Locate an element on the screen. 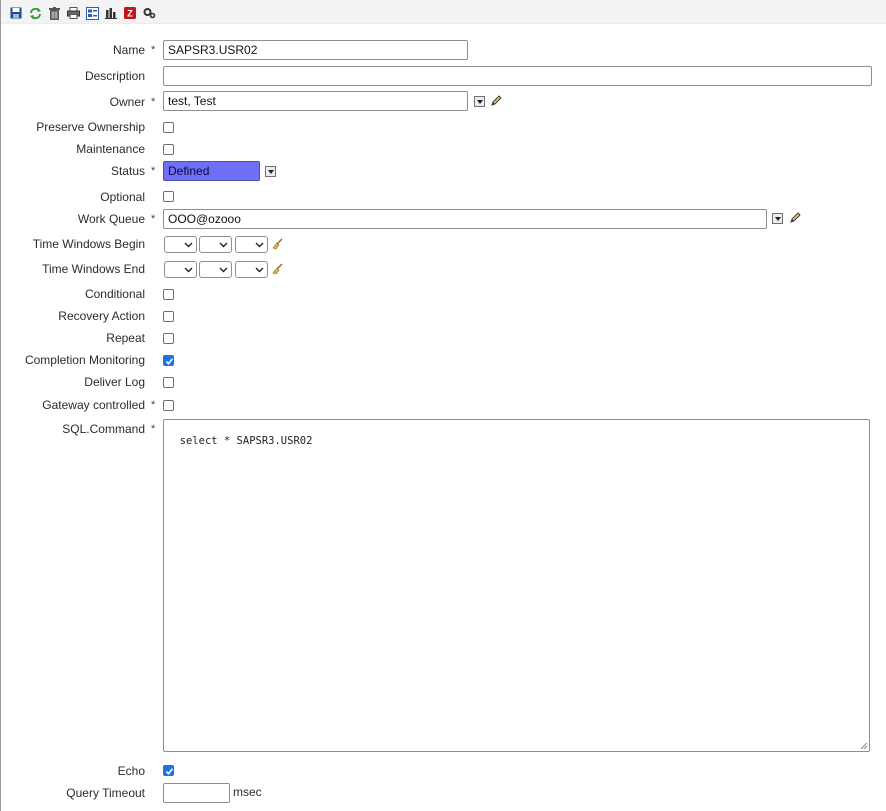 This screenshot has width=886, height=811. sql-command-text: select * SAPSR3.USR02 is located at coordinates (246, 441).